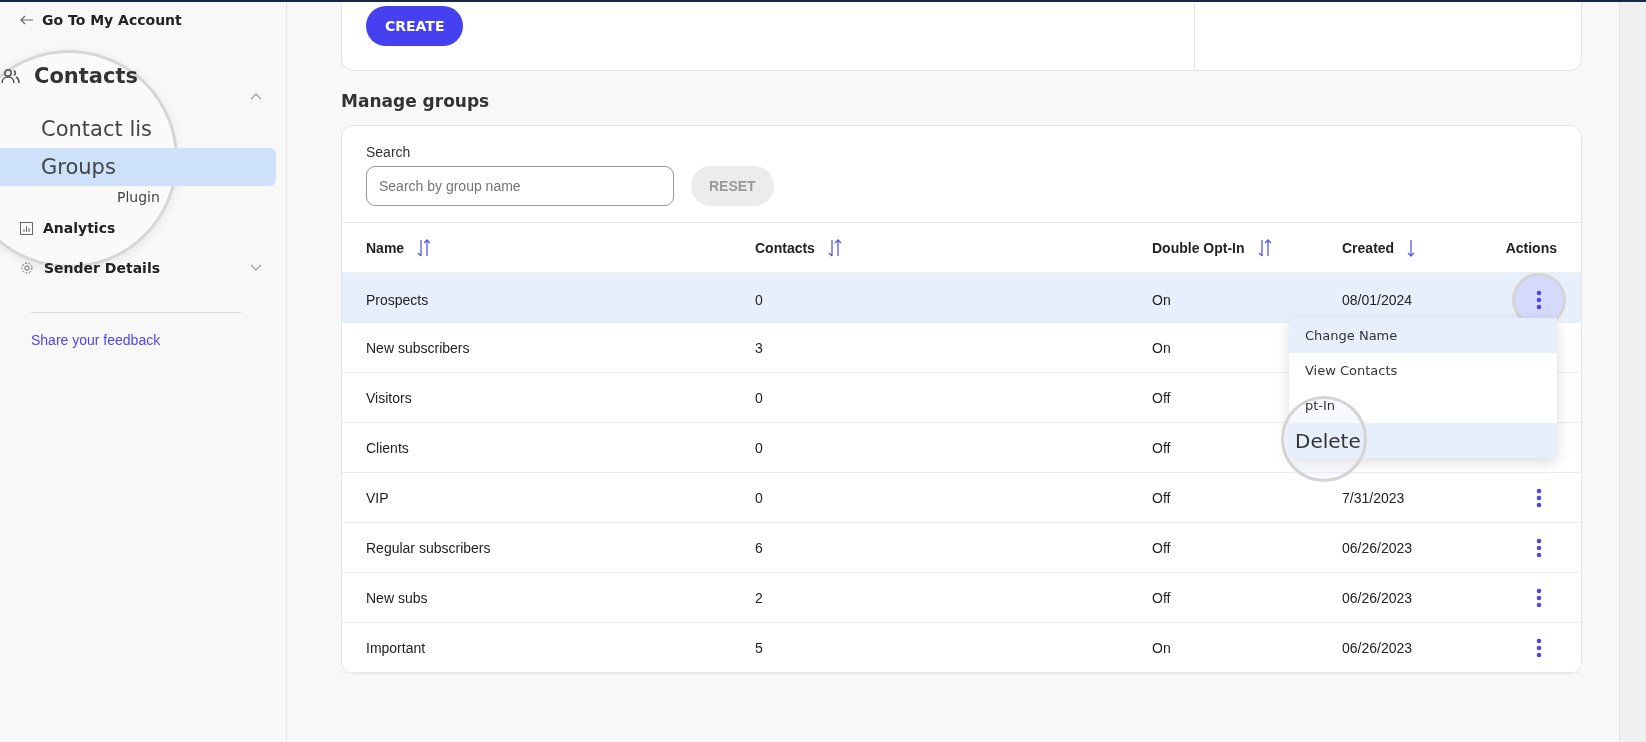 This screenshot has width=1646, height=742. What do you see at coordinates (256, 268) in the screenshot?
I see `chevron-down-icon` at bounding box center [256, 268].